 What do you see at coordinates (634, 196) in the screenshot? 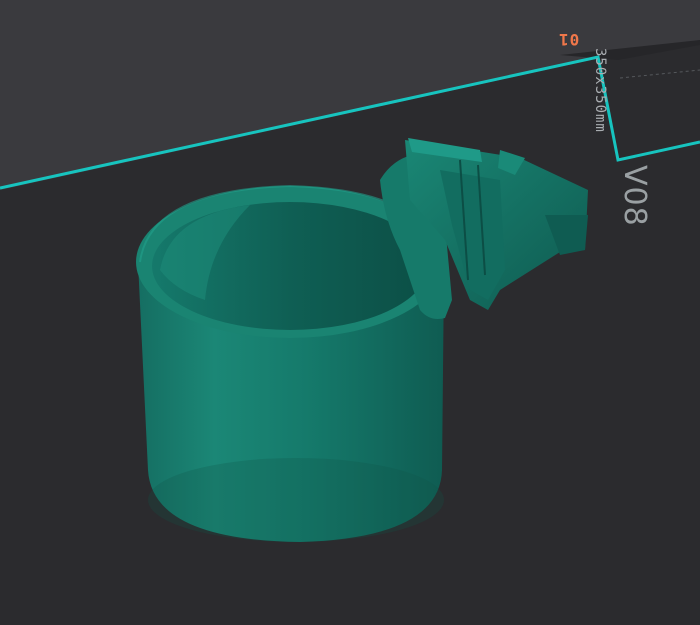
I see `printer-model-label: V08` at bounding box center [634, 196].